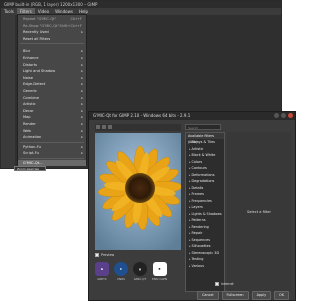  What do you see at coordinates (52, 84) in the screenshot?
I see `menu-item-edge-detect: Edge-Detect` at bounding box center [52, 84].